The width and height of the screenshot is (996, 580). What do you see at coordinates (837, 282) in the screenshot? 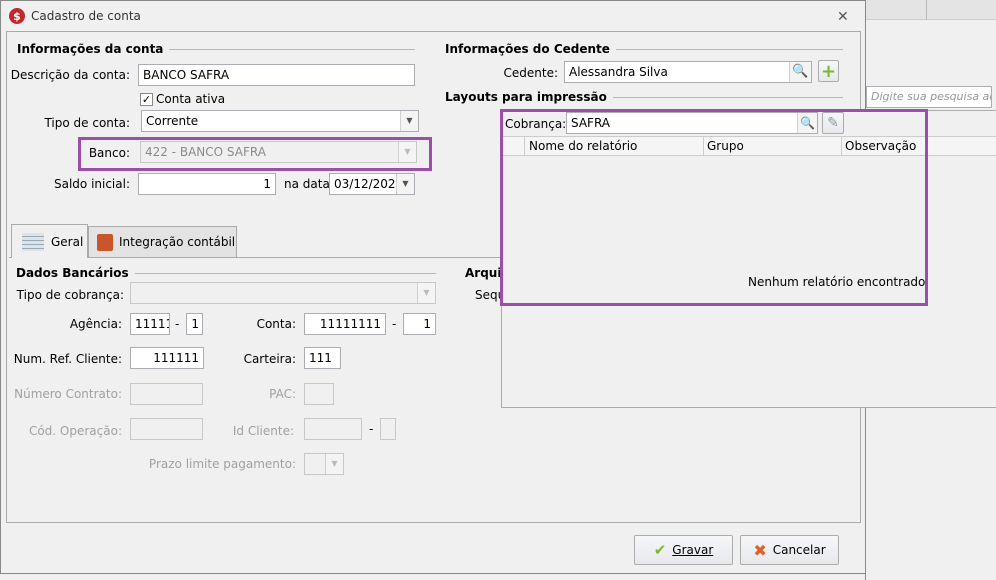
I see `empty-message: Nenhum relatório encontrado` at bounding box center [837, 282].